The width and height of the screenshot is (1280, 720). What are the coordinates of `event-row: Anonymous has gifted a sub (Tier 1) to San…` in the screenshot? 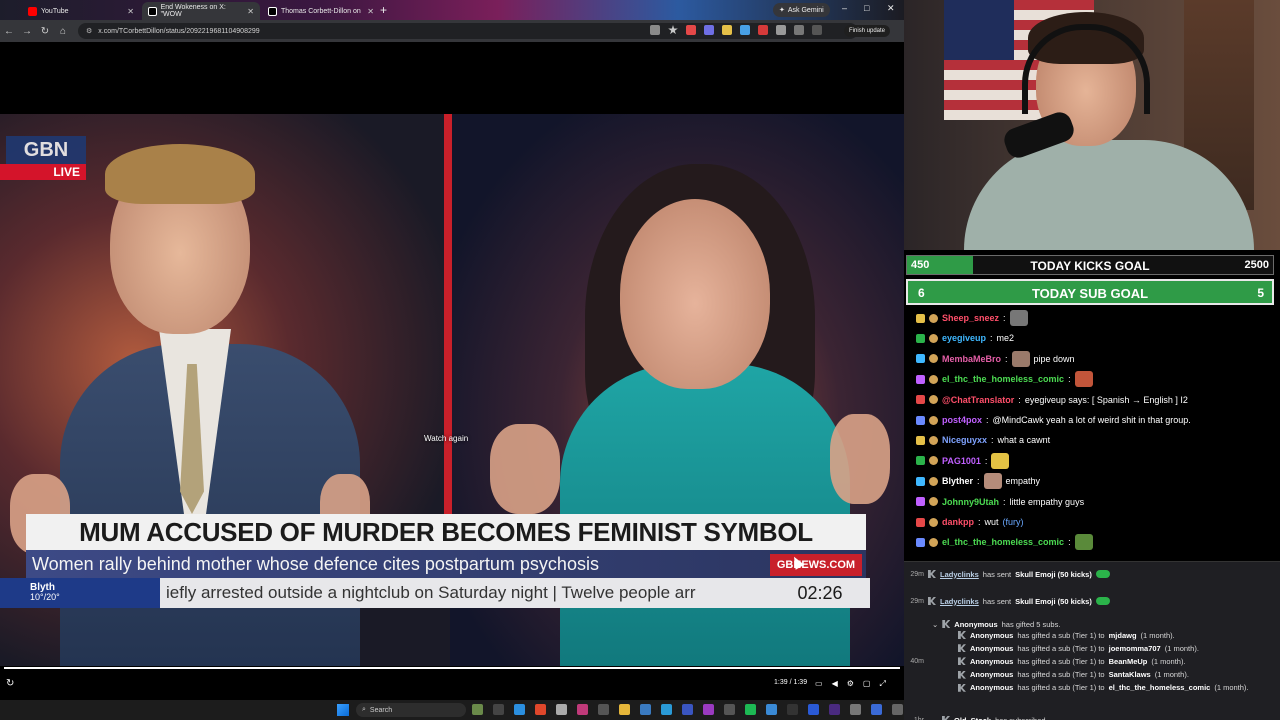 It's located at (1046, 675).